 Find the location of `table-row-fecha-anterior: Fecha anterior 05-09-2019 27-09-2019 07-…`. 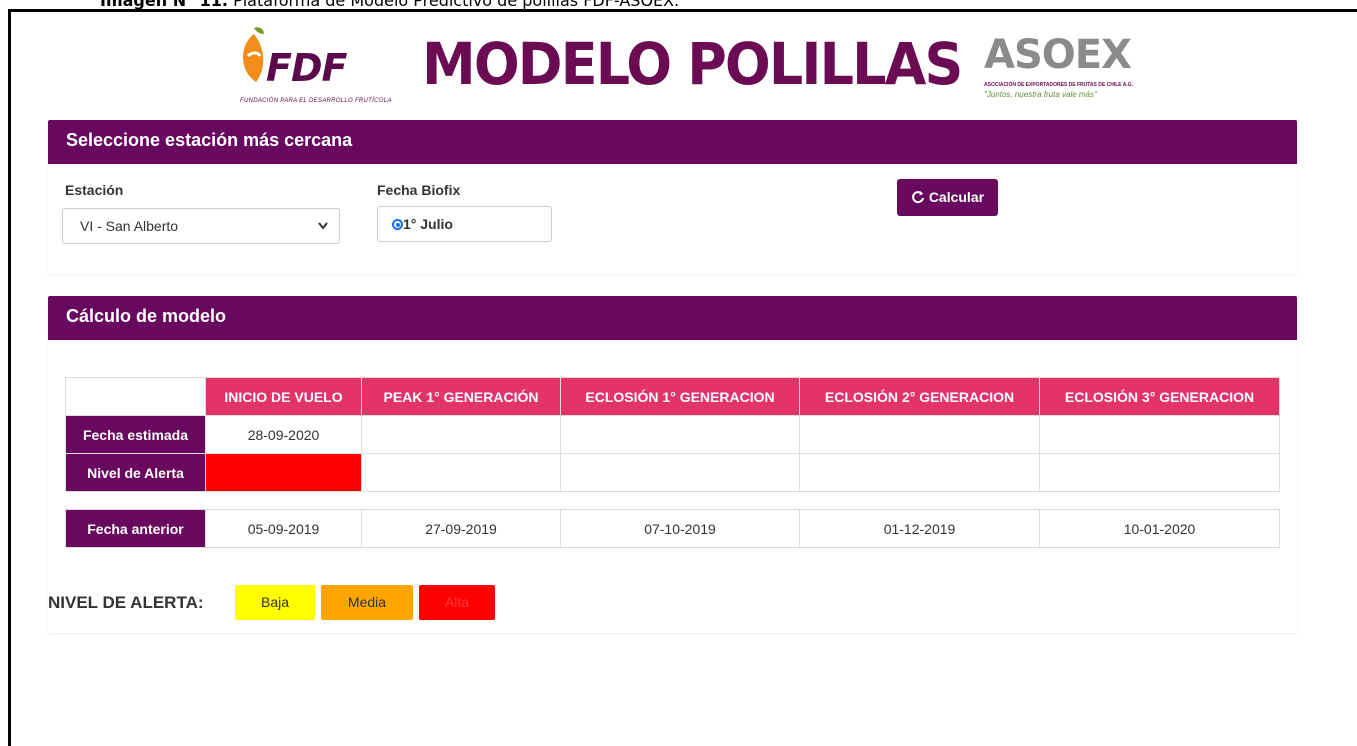

table-row-fecha-anterior: Fecha anterior 05-09-2019 27-09-2019 07-… is located at coordinates (672, 528).